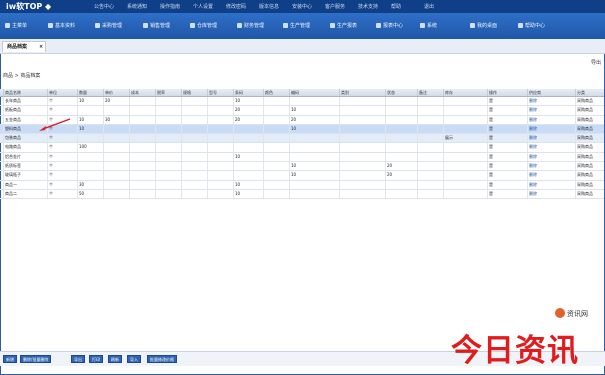 The image size is (605, 375). I want to click on cart-icon, so click(97, 25).